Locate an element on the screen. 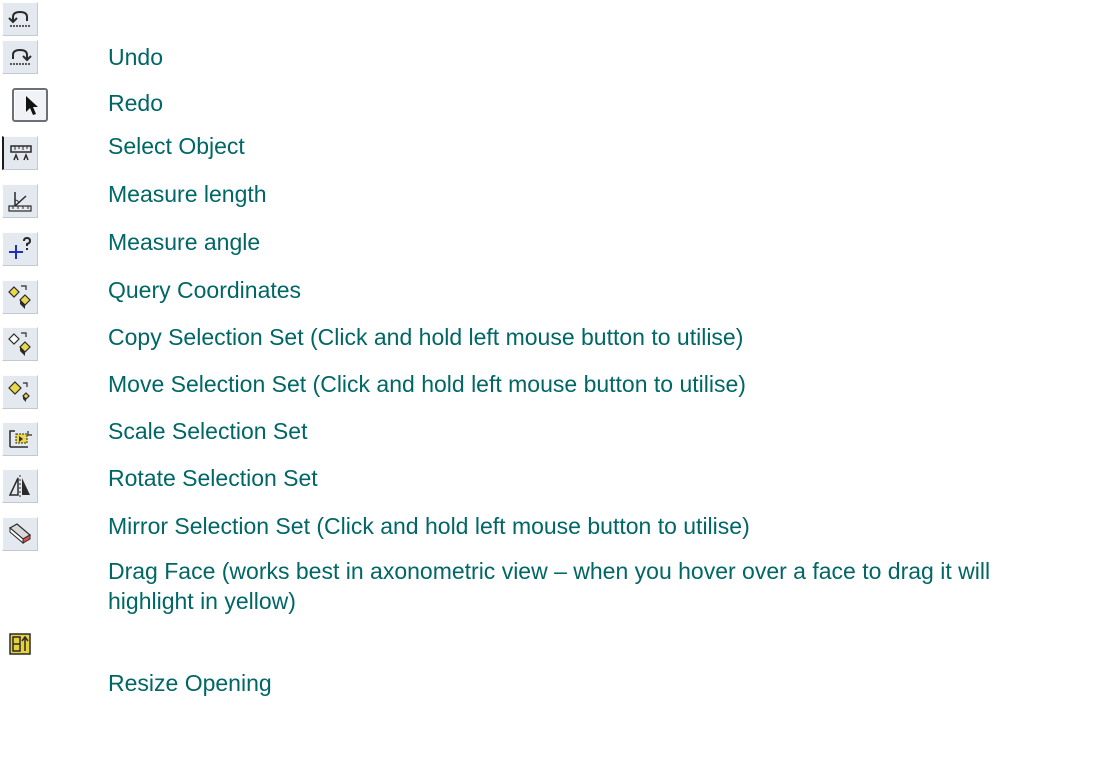 The width and height of the screenshot is (1104, 782). measure-length-label: Measure length is located at coordinates (187, 194).